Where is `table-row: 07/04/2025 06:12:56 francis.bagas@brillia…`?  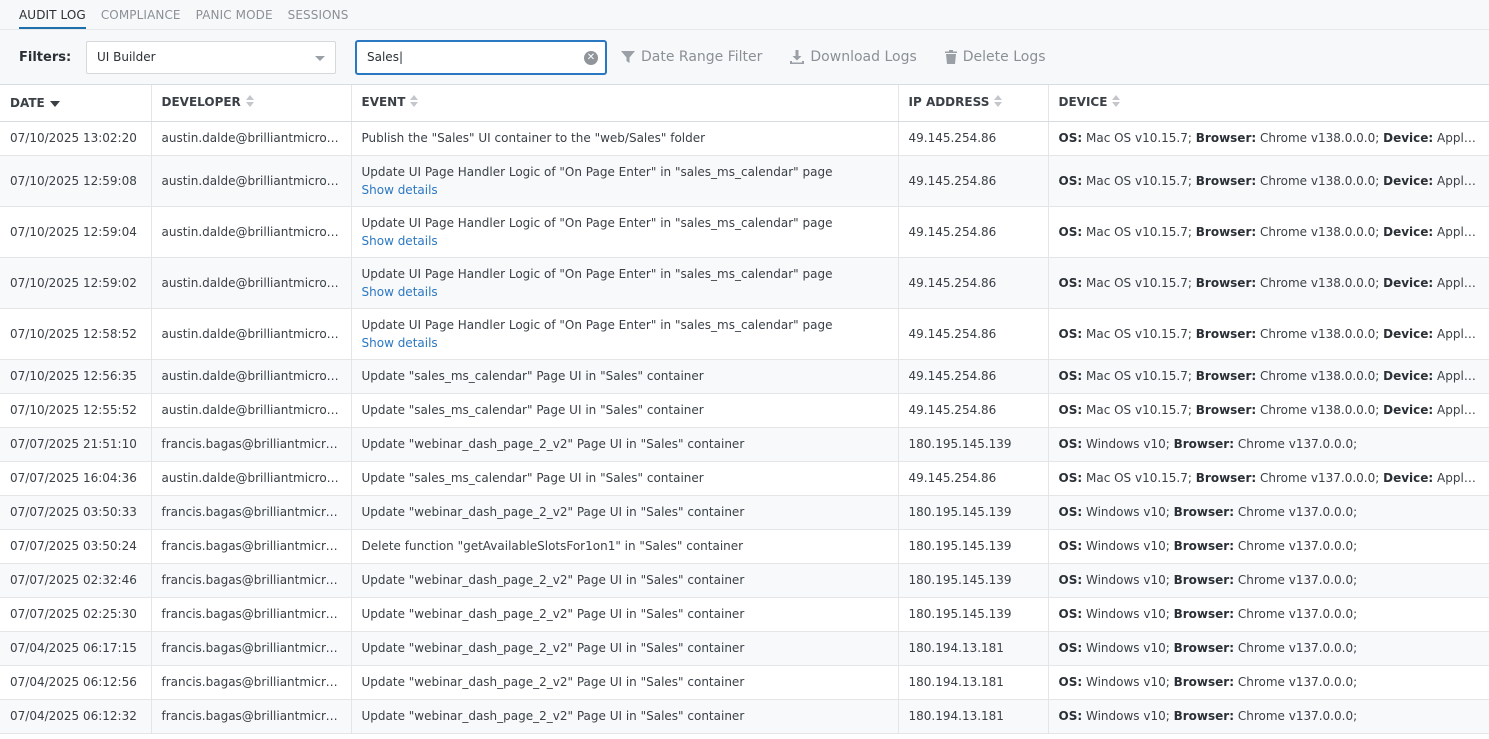 table-row: 07/04/2025 06:12:56 francis.bagas@brillia… is located at coordinates (744, 682).